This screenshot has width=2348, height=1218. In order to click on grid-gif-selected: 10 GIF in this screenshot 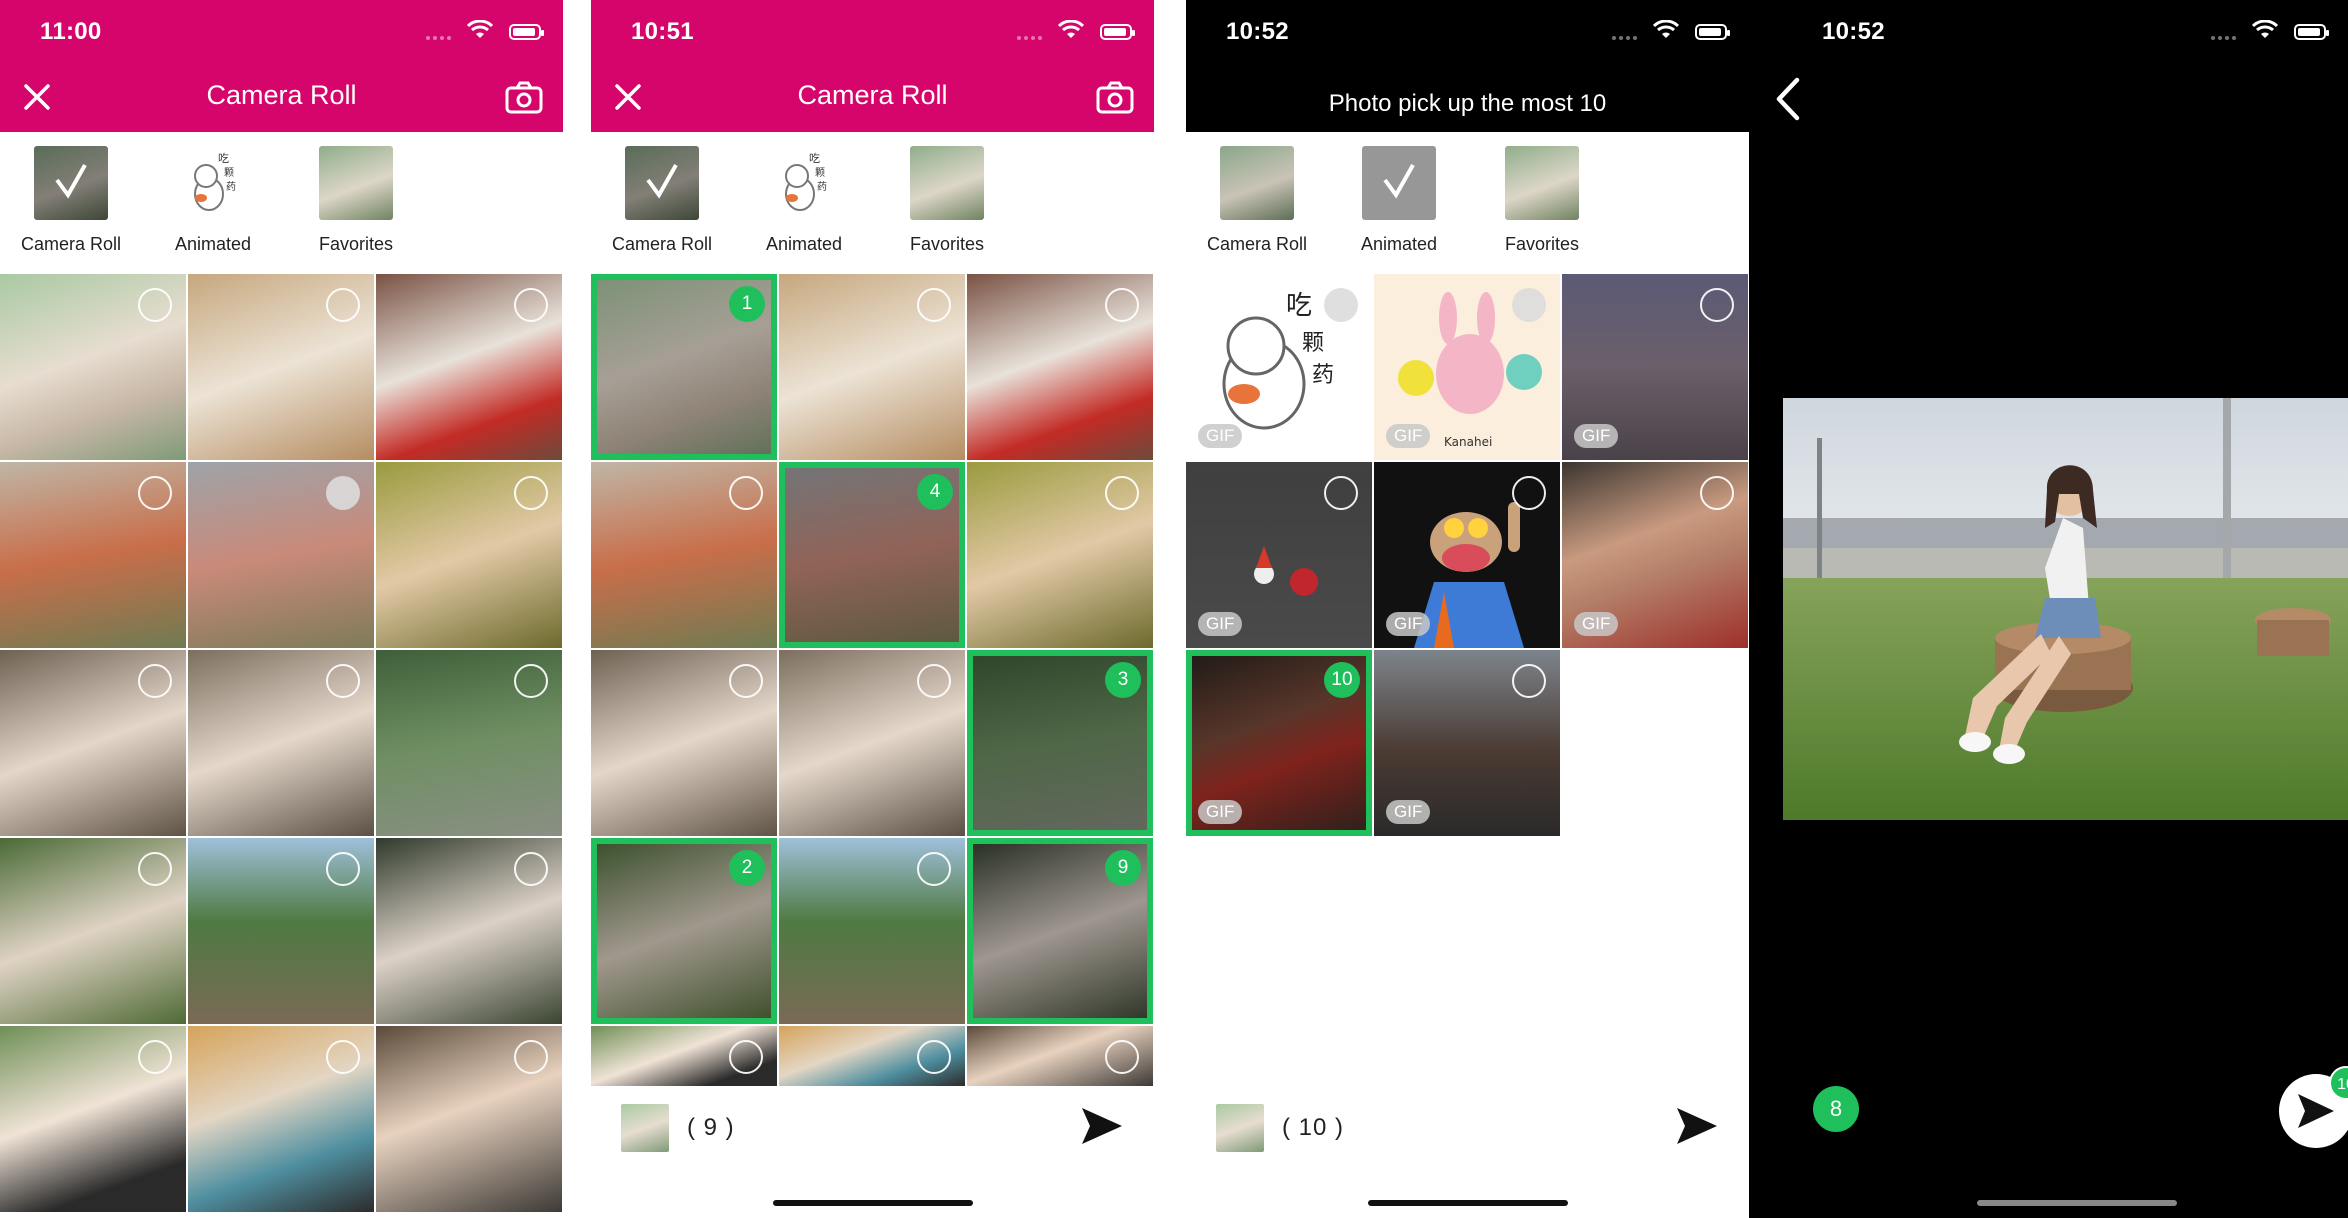, I will do `click(1279, 743)`.